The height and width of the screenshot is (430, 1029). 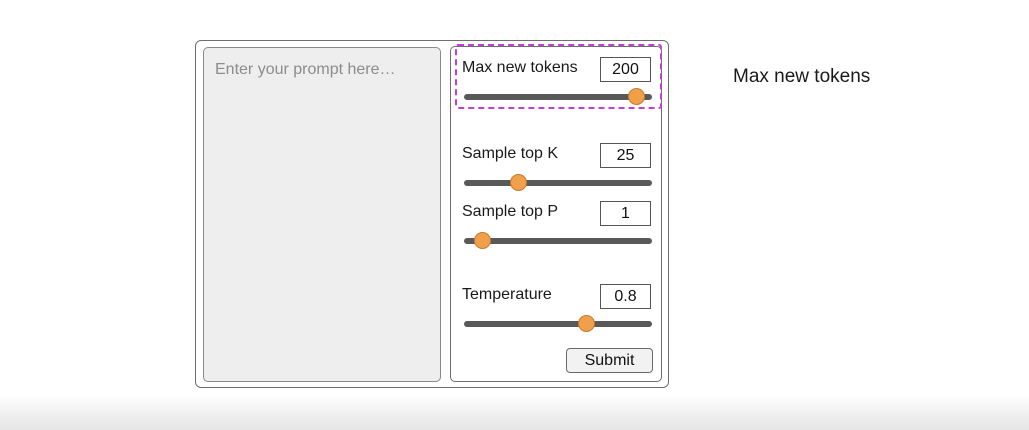 What do you see at coordinates (802, 76) in the screenshot?
I see `side-caption: Max new tokens` at bounding box center [802, 76].